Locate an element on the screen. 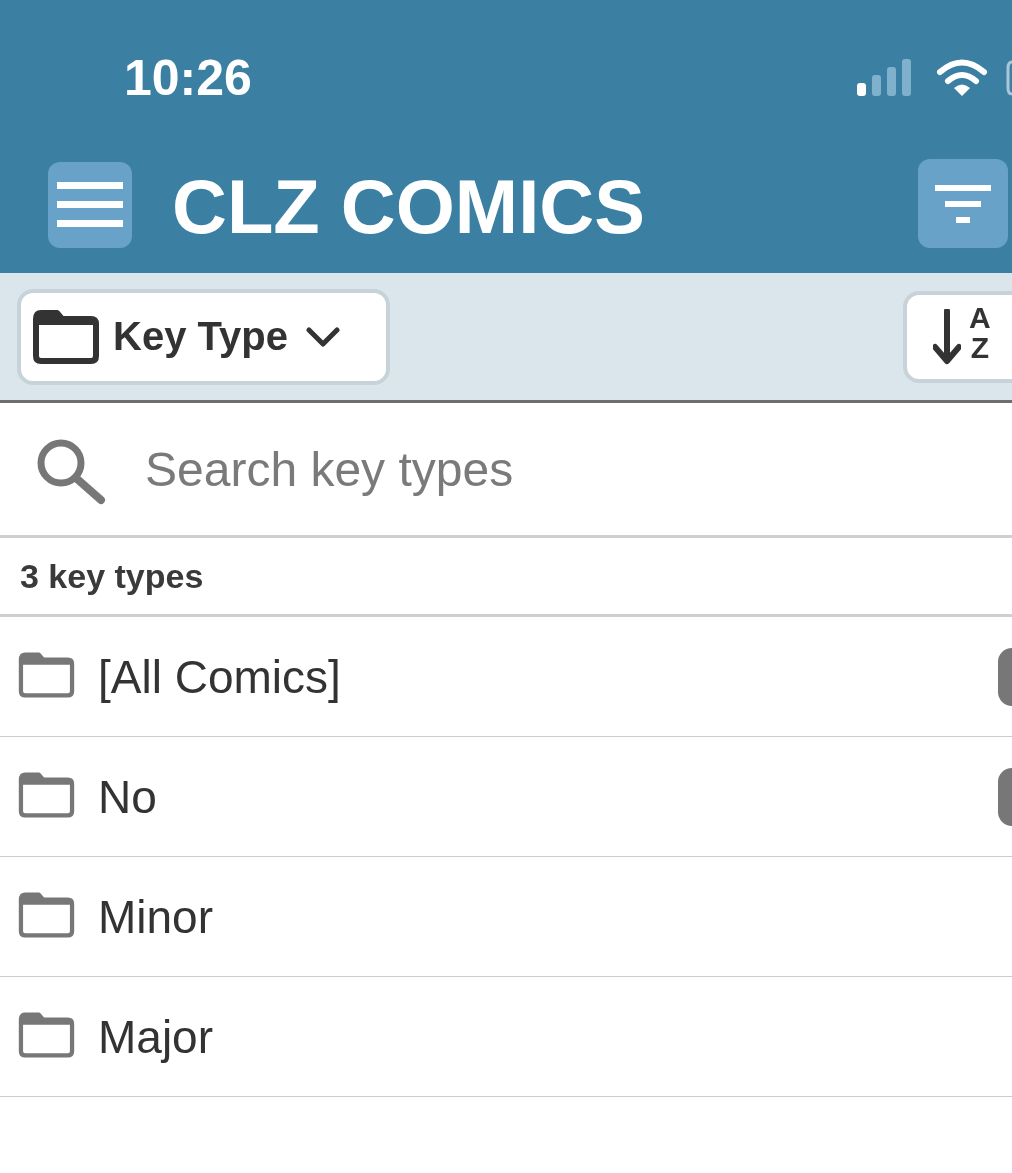  search-icon is located at coordinates (71, 471).